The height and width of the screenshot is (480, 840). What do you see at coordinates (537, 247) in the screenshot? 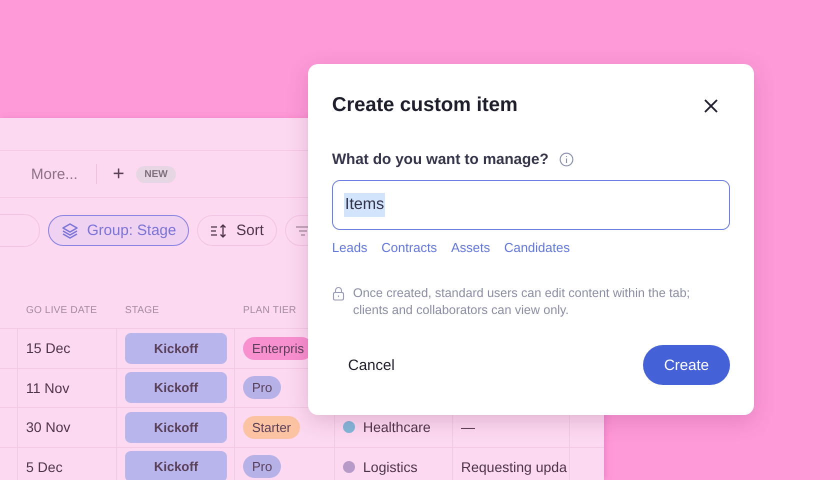
I see `suggestion-link: Candidates` at bounding box center [537, 247].